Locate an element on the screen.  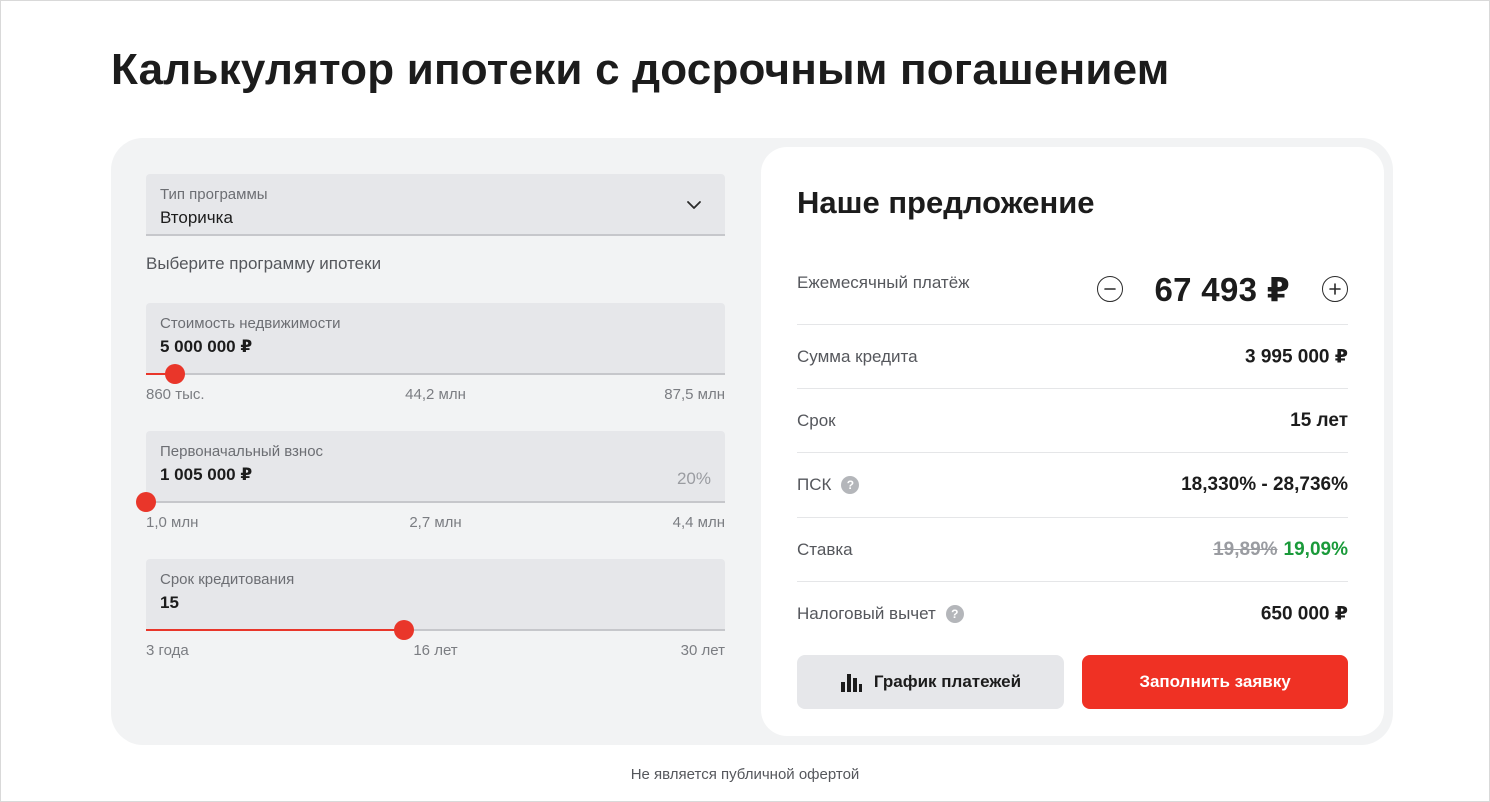
term-field: Срок кредитования 15 is located at coordinates (435, 599).